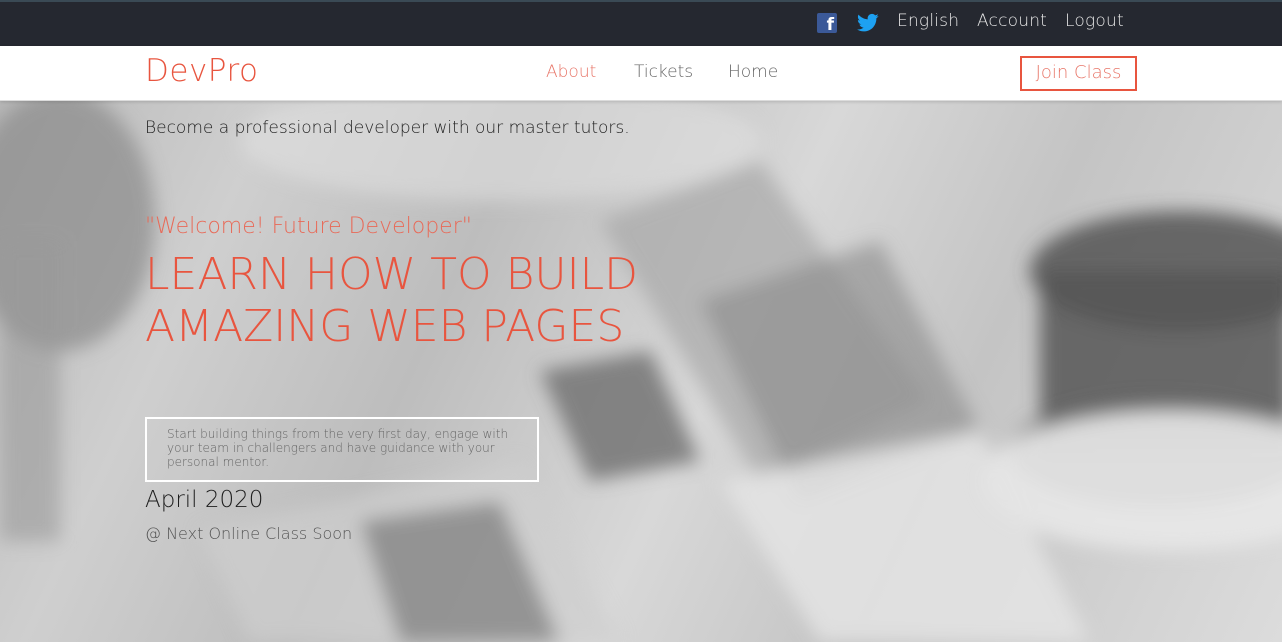 The width and height of the screenshot is (1282, 642). Describe the element at coordinates (663, 72) in the screenshot. I see `nav-tickets: Tickets` at that location.